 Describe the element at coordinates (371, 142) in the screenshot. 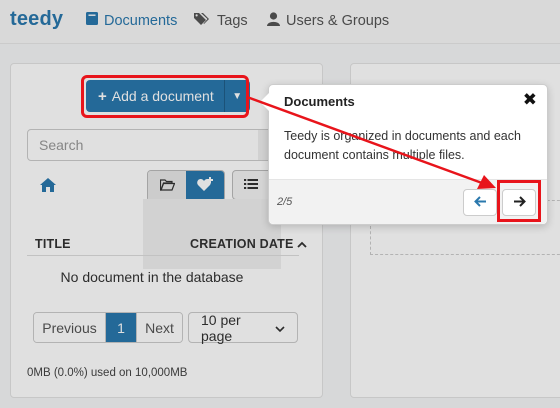

I see `annotation-arrow` at that location.